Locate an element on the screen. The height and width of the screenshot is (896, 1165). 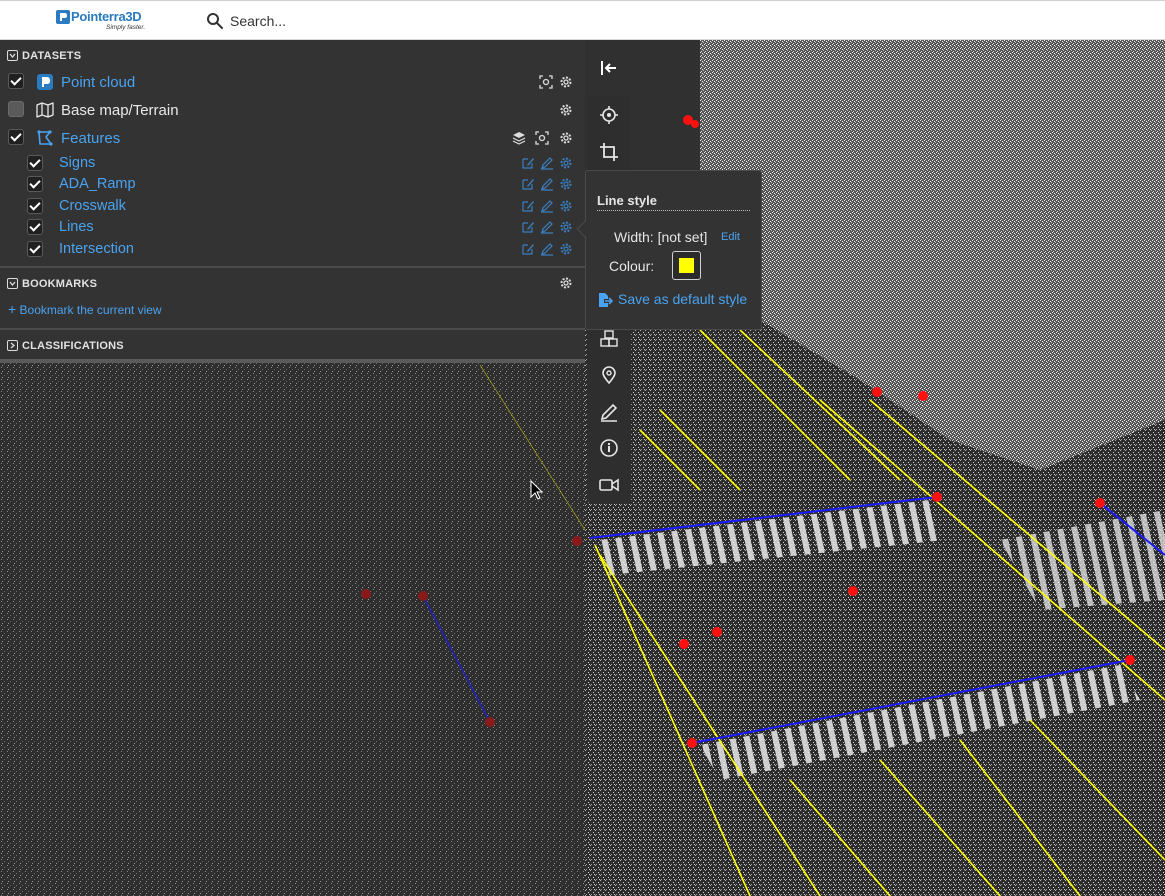
pointerra-logo-icon is located at coordinates (63, 17).